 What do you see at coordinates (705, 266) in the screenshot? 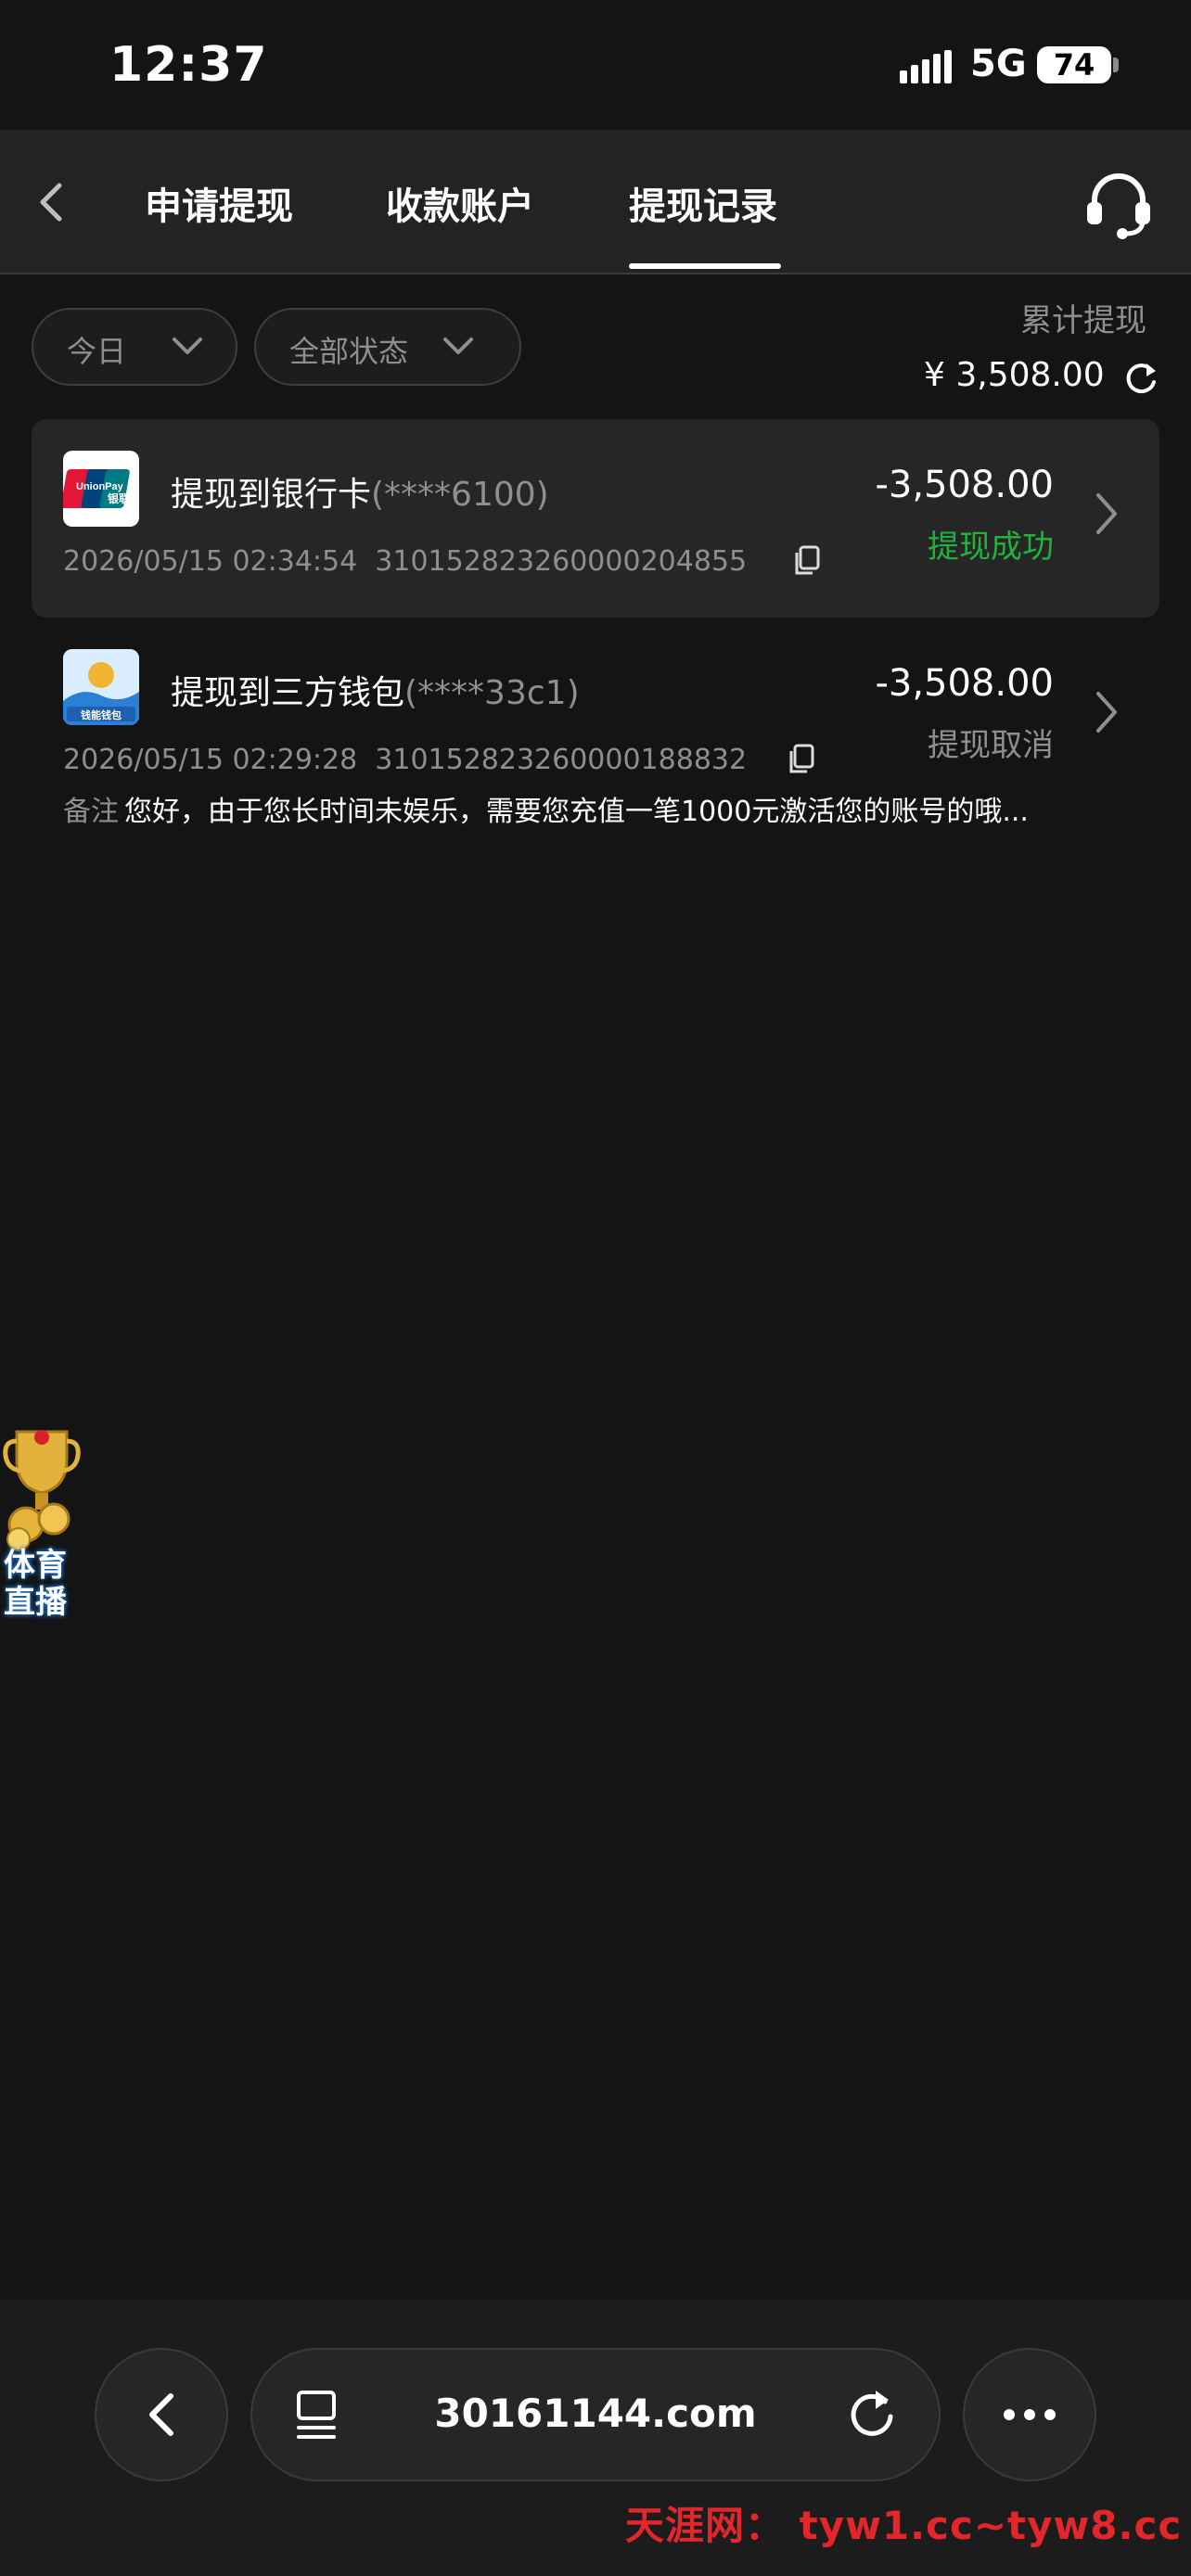
I see `active-tab-indicator` at bounding box center [705, 266].